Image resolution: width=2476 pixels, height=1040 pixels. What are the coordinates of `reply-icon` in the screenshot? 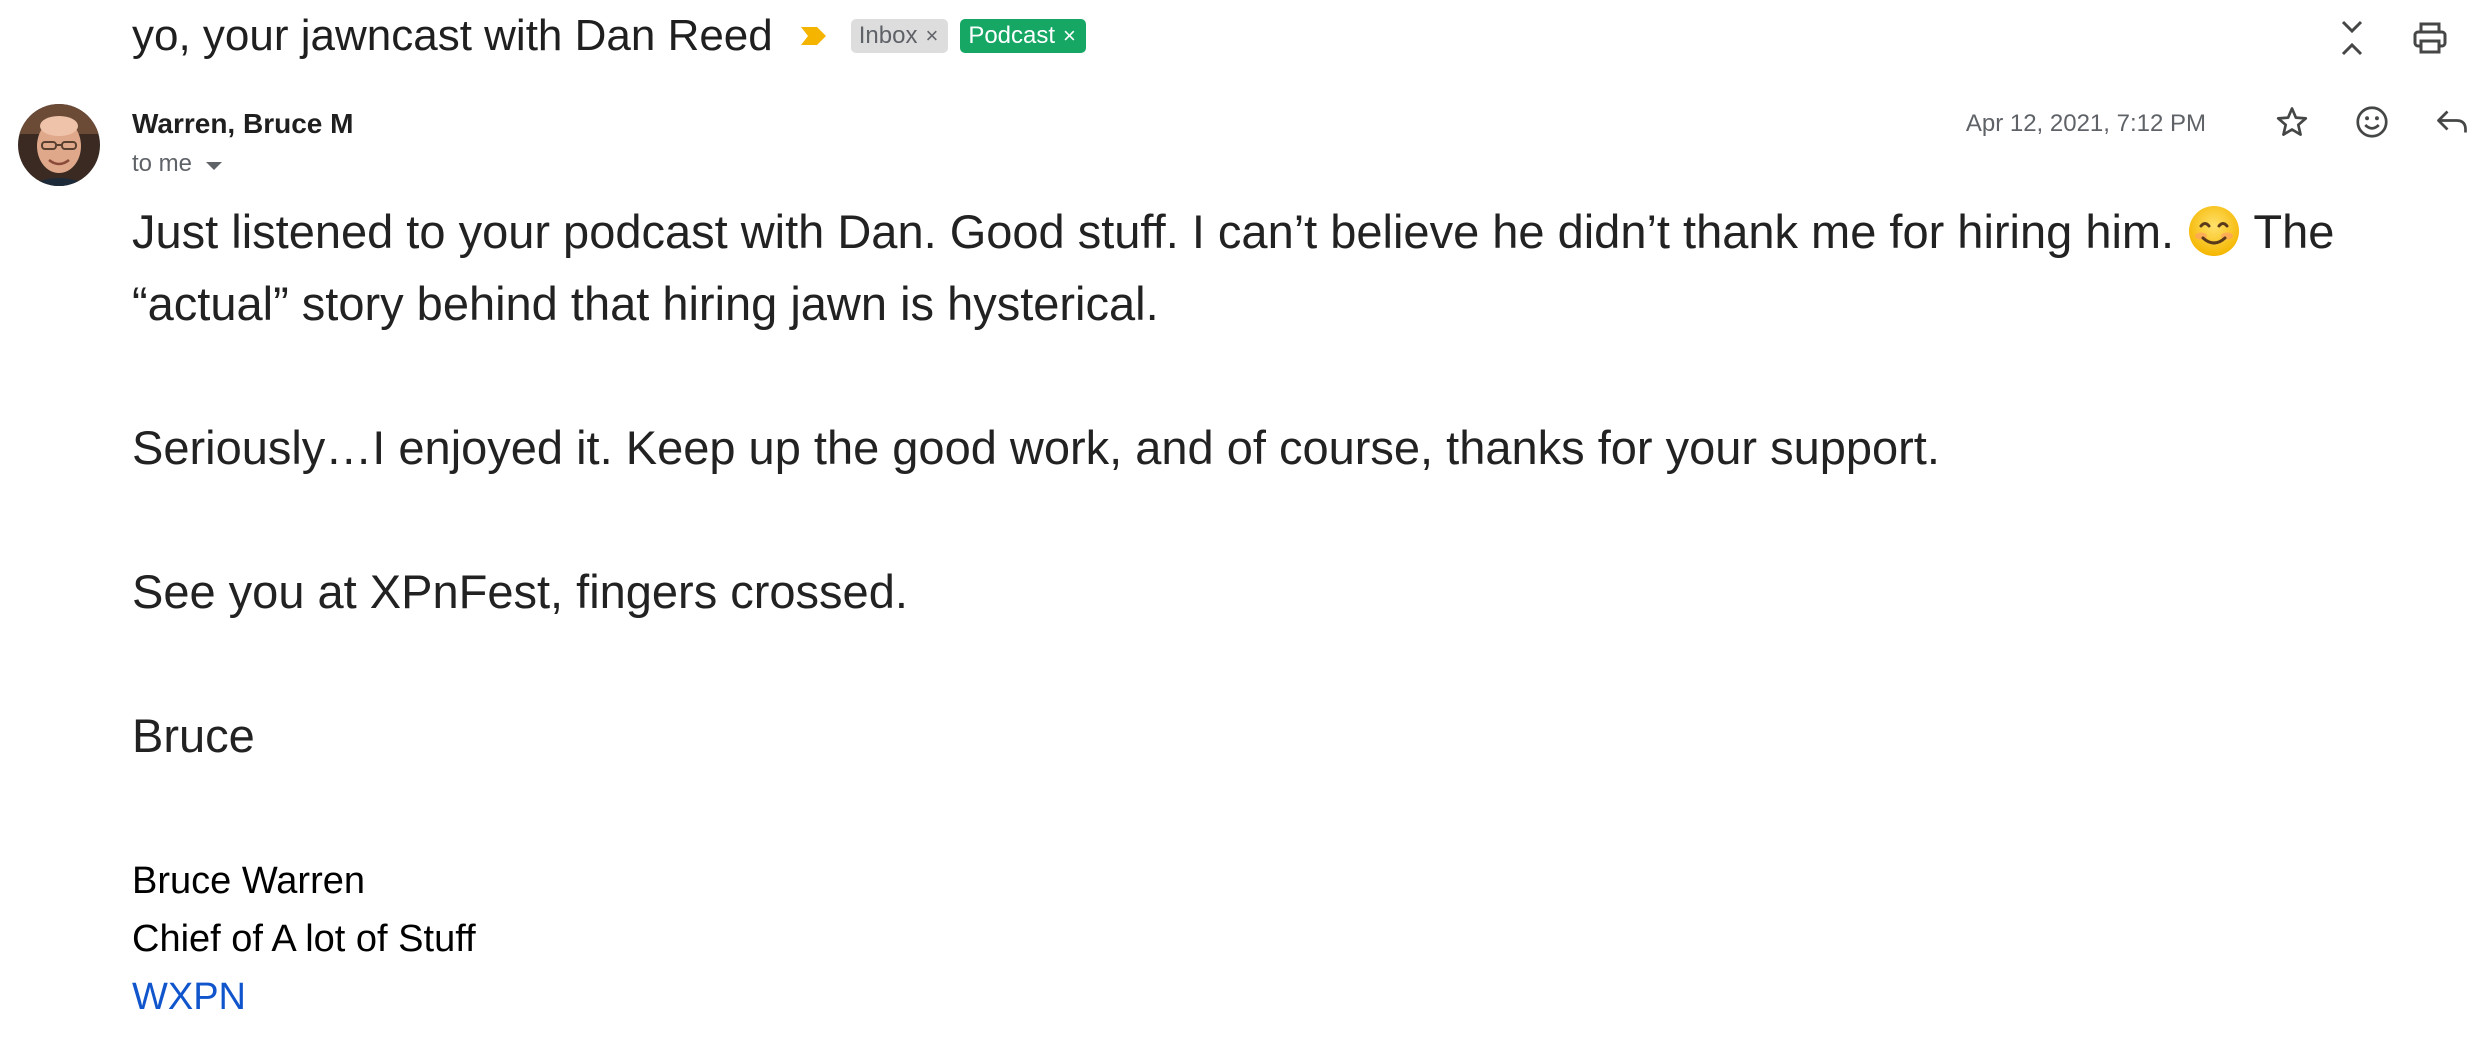 It's located at (2452, 122).